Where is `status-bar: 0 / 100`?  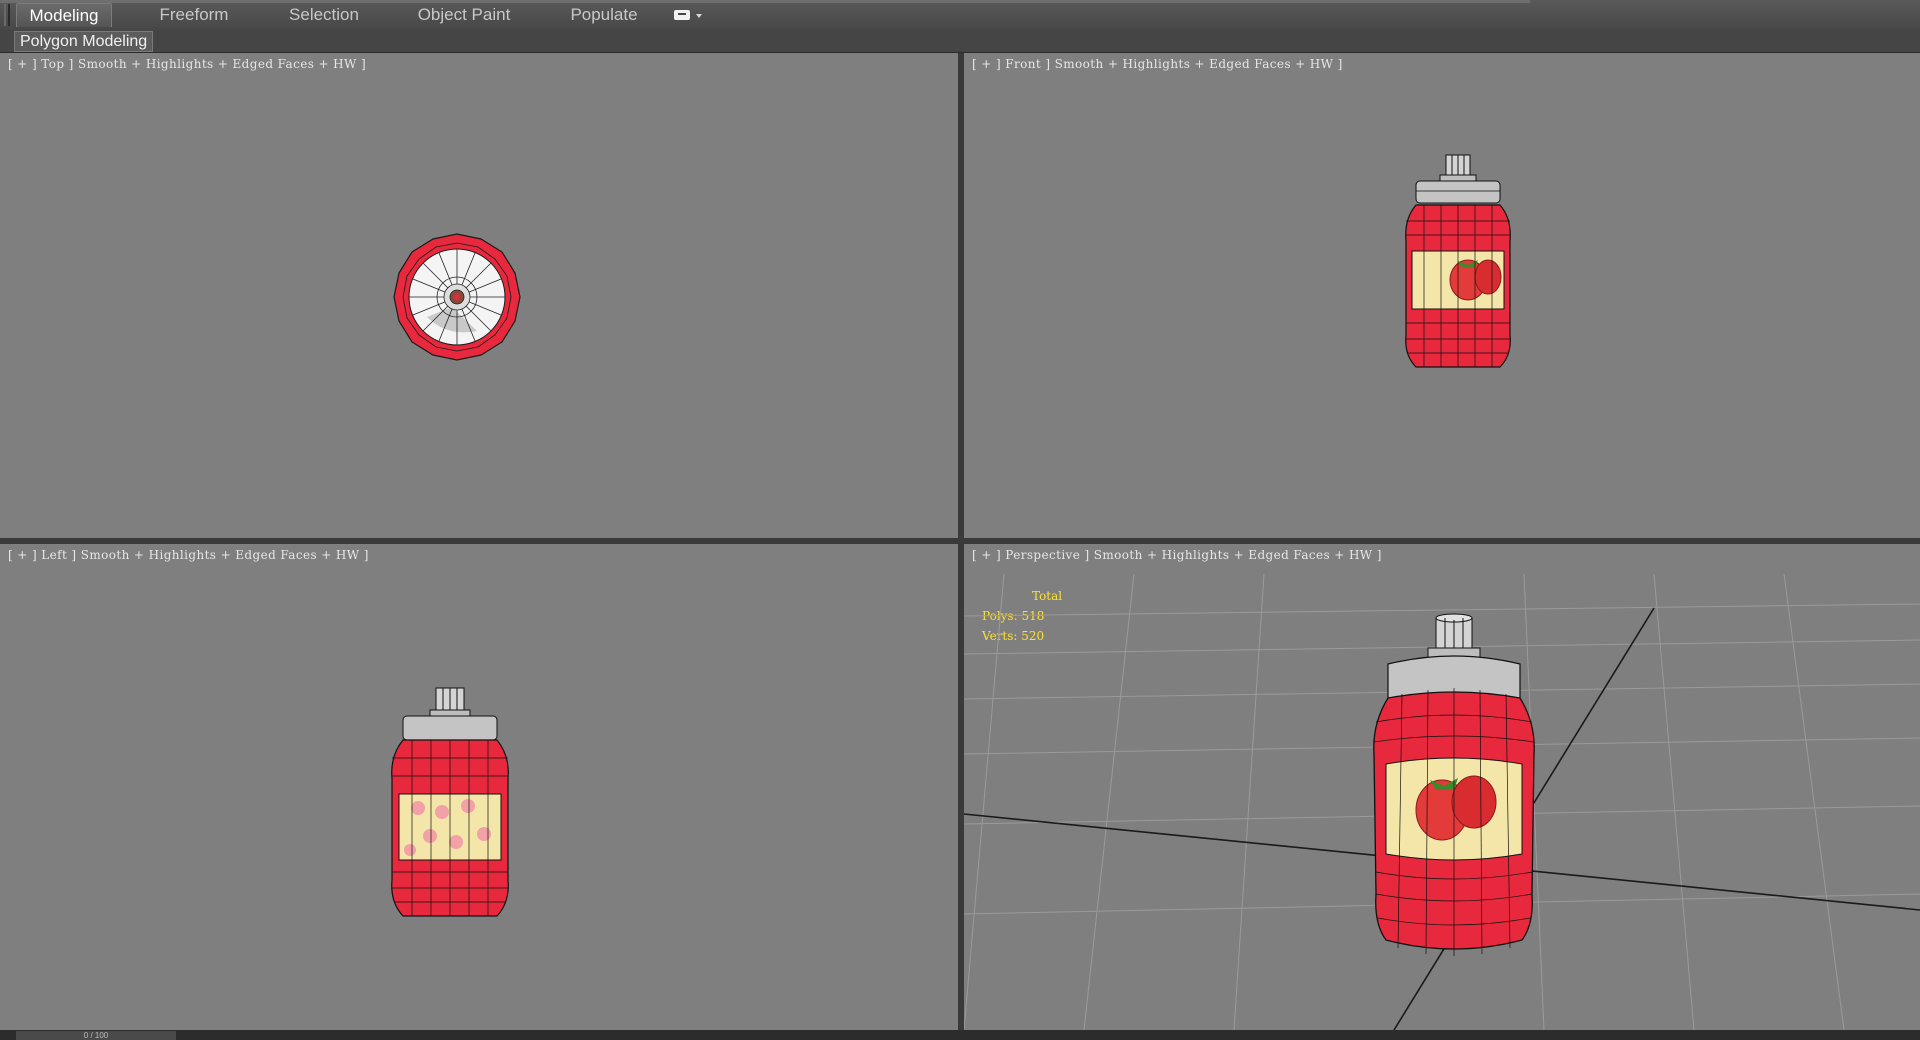 status-bar: 0 / 100 is located at coordinates (960, 1035).